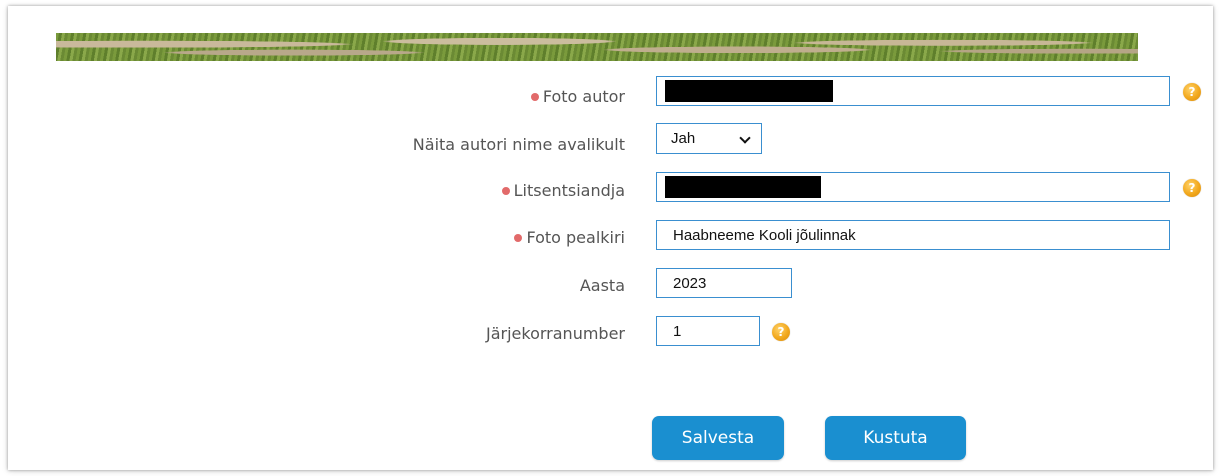 The height and width of the screenshot is (476, 1221). I want to click on order-number-value: 1, so click(677, 331).